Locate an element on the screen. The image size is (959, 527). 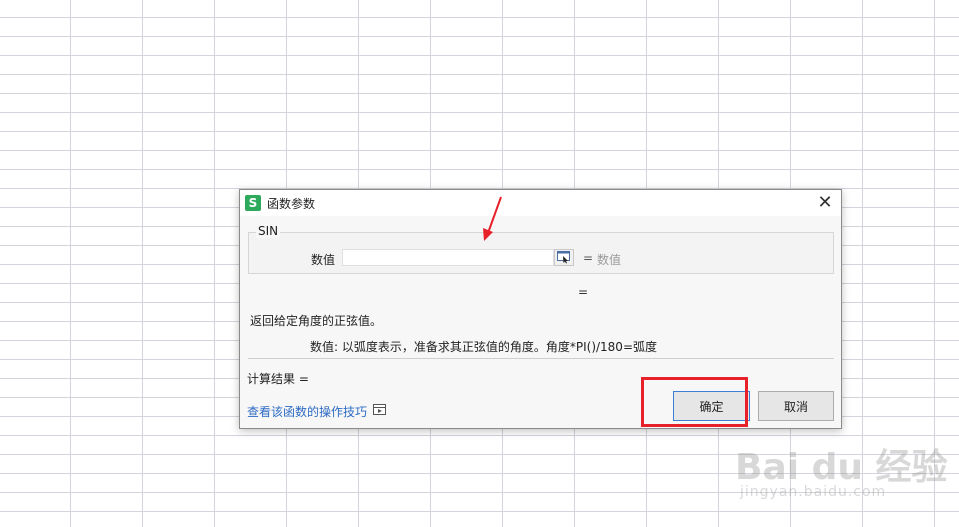
argument-hint: 数值 is located at coordinates (609, 260).